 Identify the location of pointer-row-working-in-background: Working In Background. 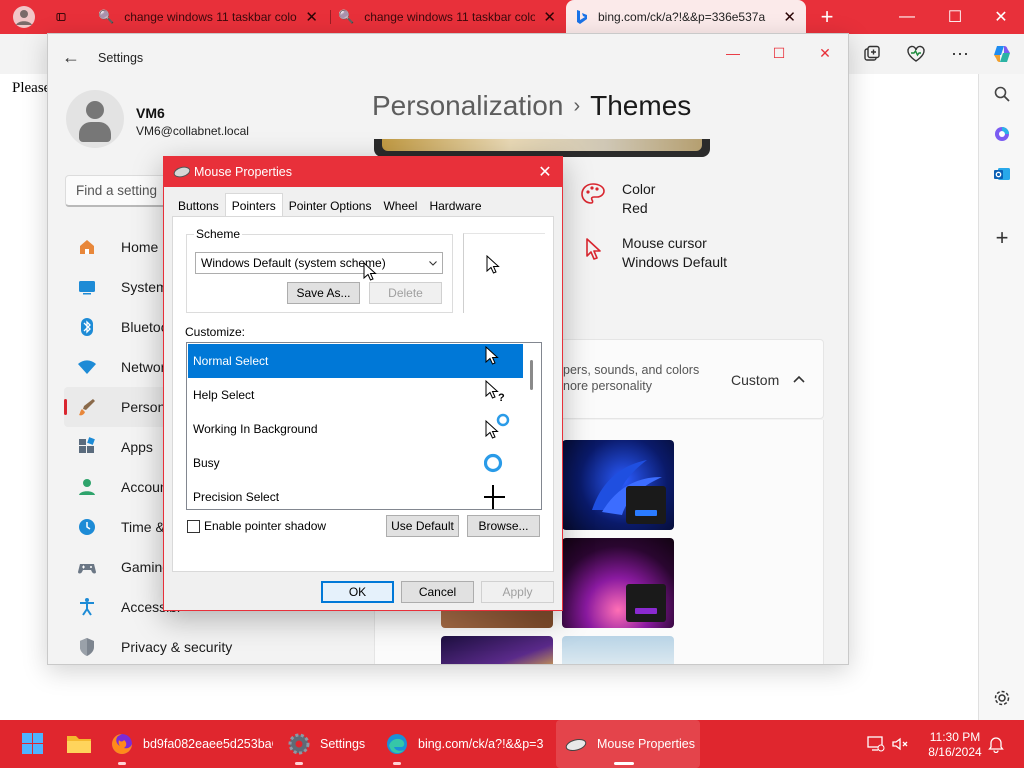
(355, 429).